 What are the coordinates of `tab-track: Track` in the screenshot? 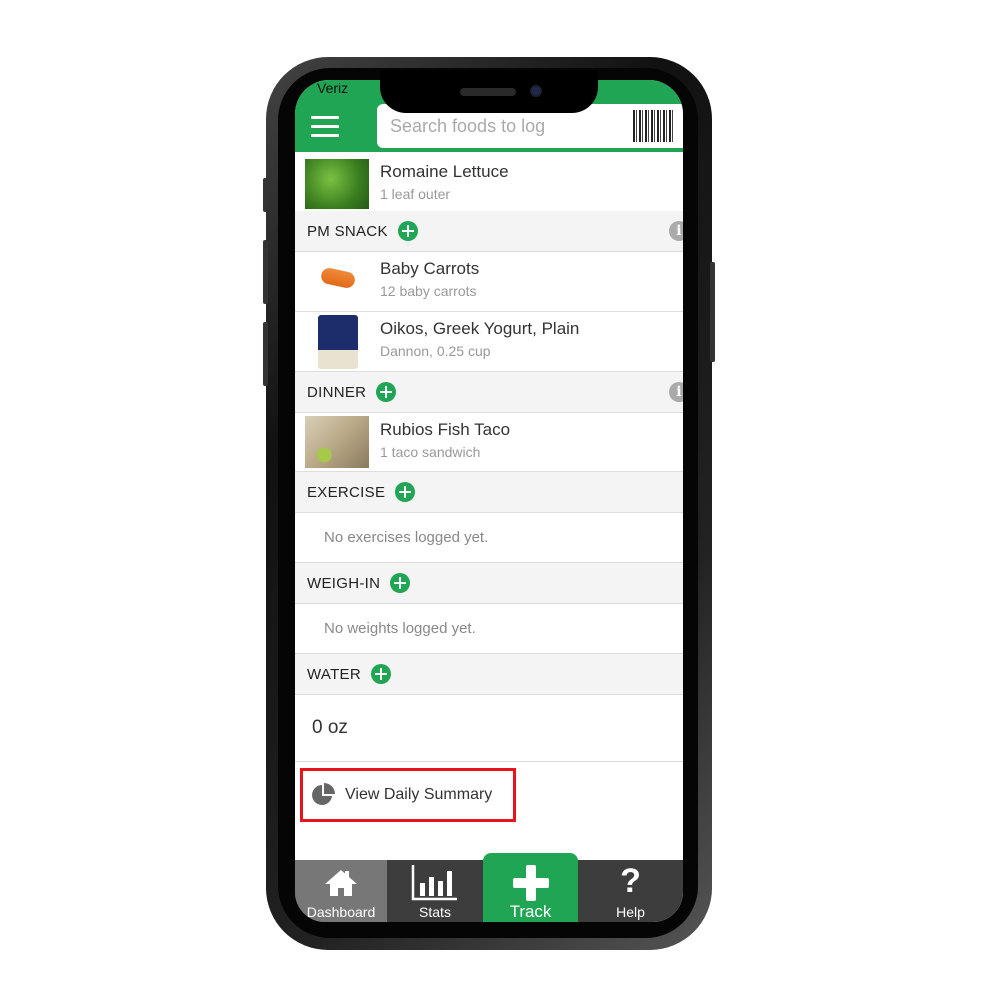 It's located at (530, 887).